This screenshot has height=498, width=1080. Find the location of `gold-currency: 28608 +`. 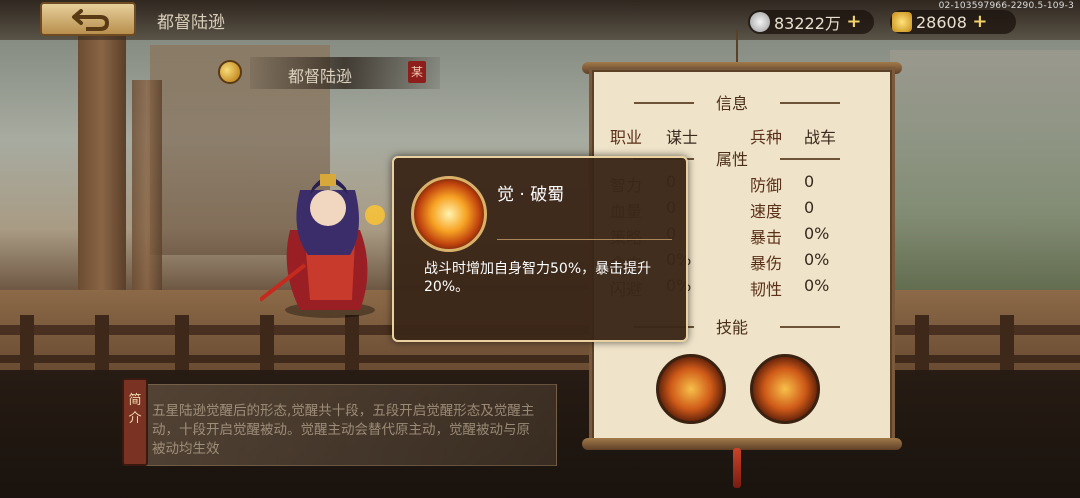

gold-currency: 28608 + is located at coordinates (953, 22).